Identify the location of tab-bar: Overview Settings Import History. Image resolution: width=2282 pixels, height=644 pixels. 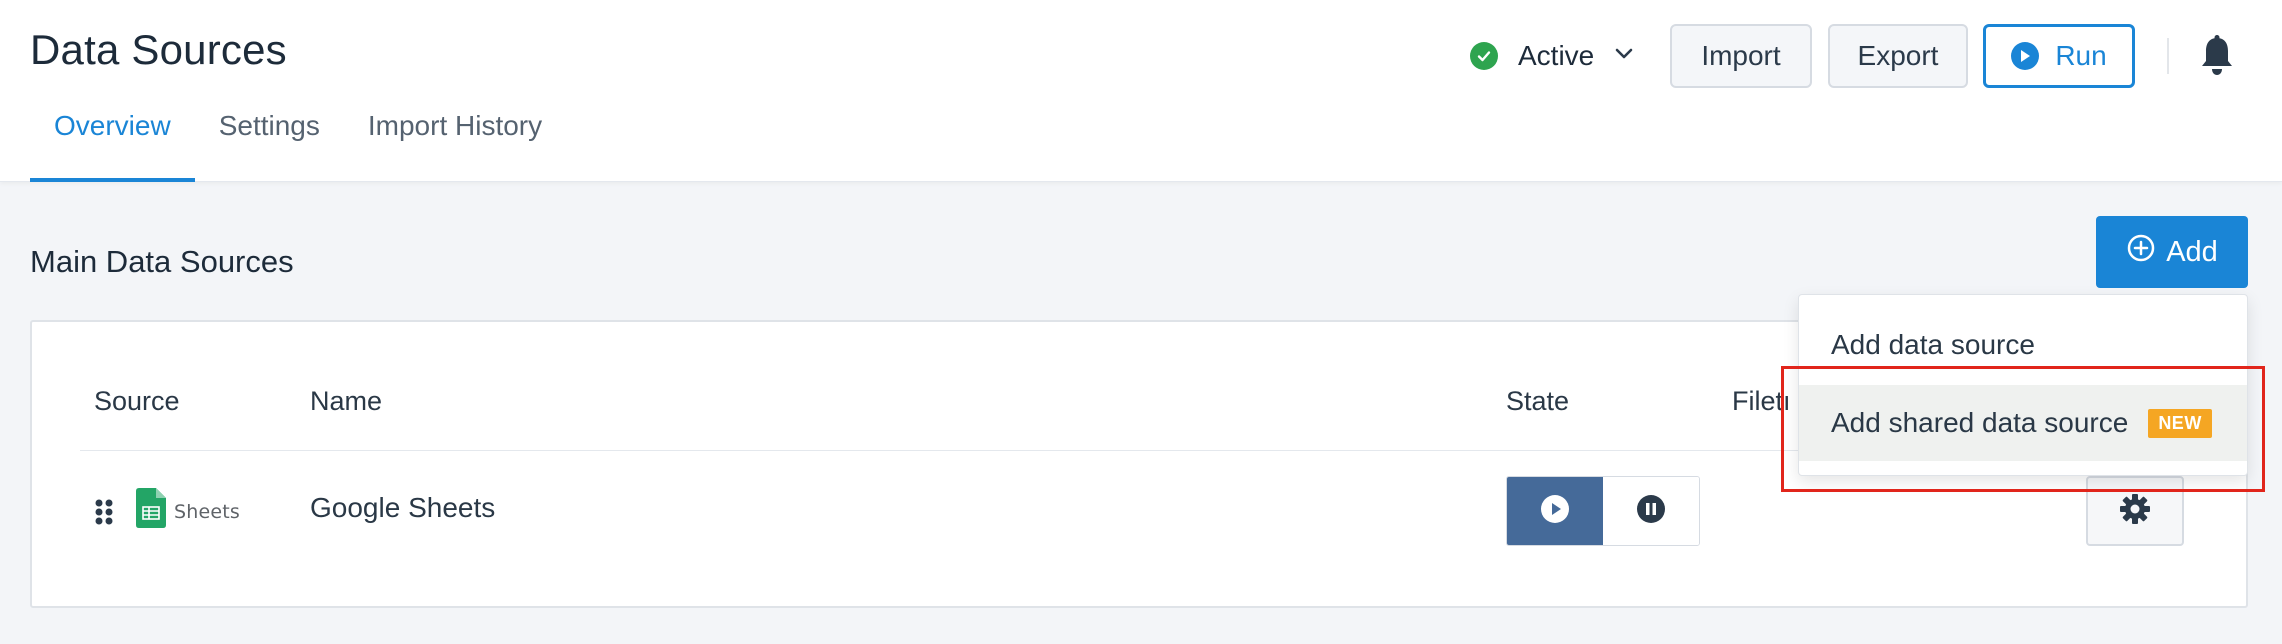
(298, 140).